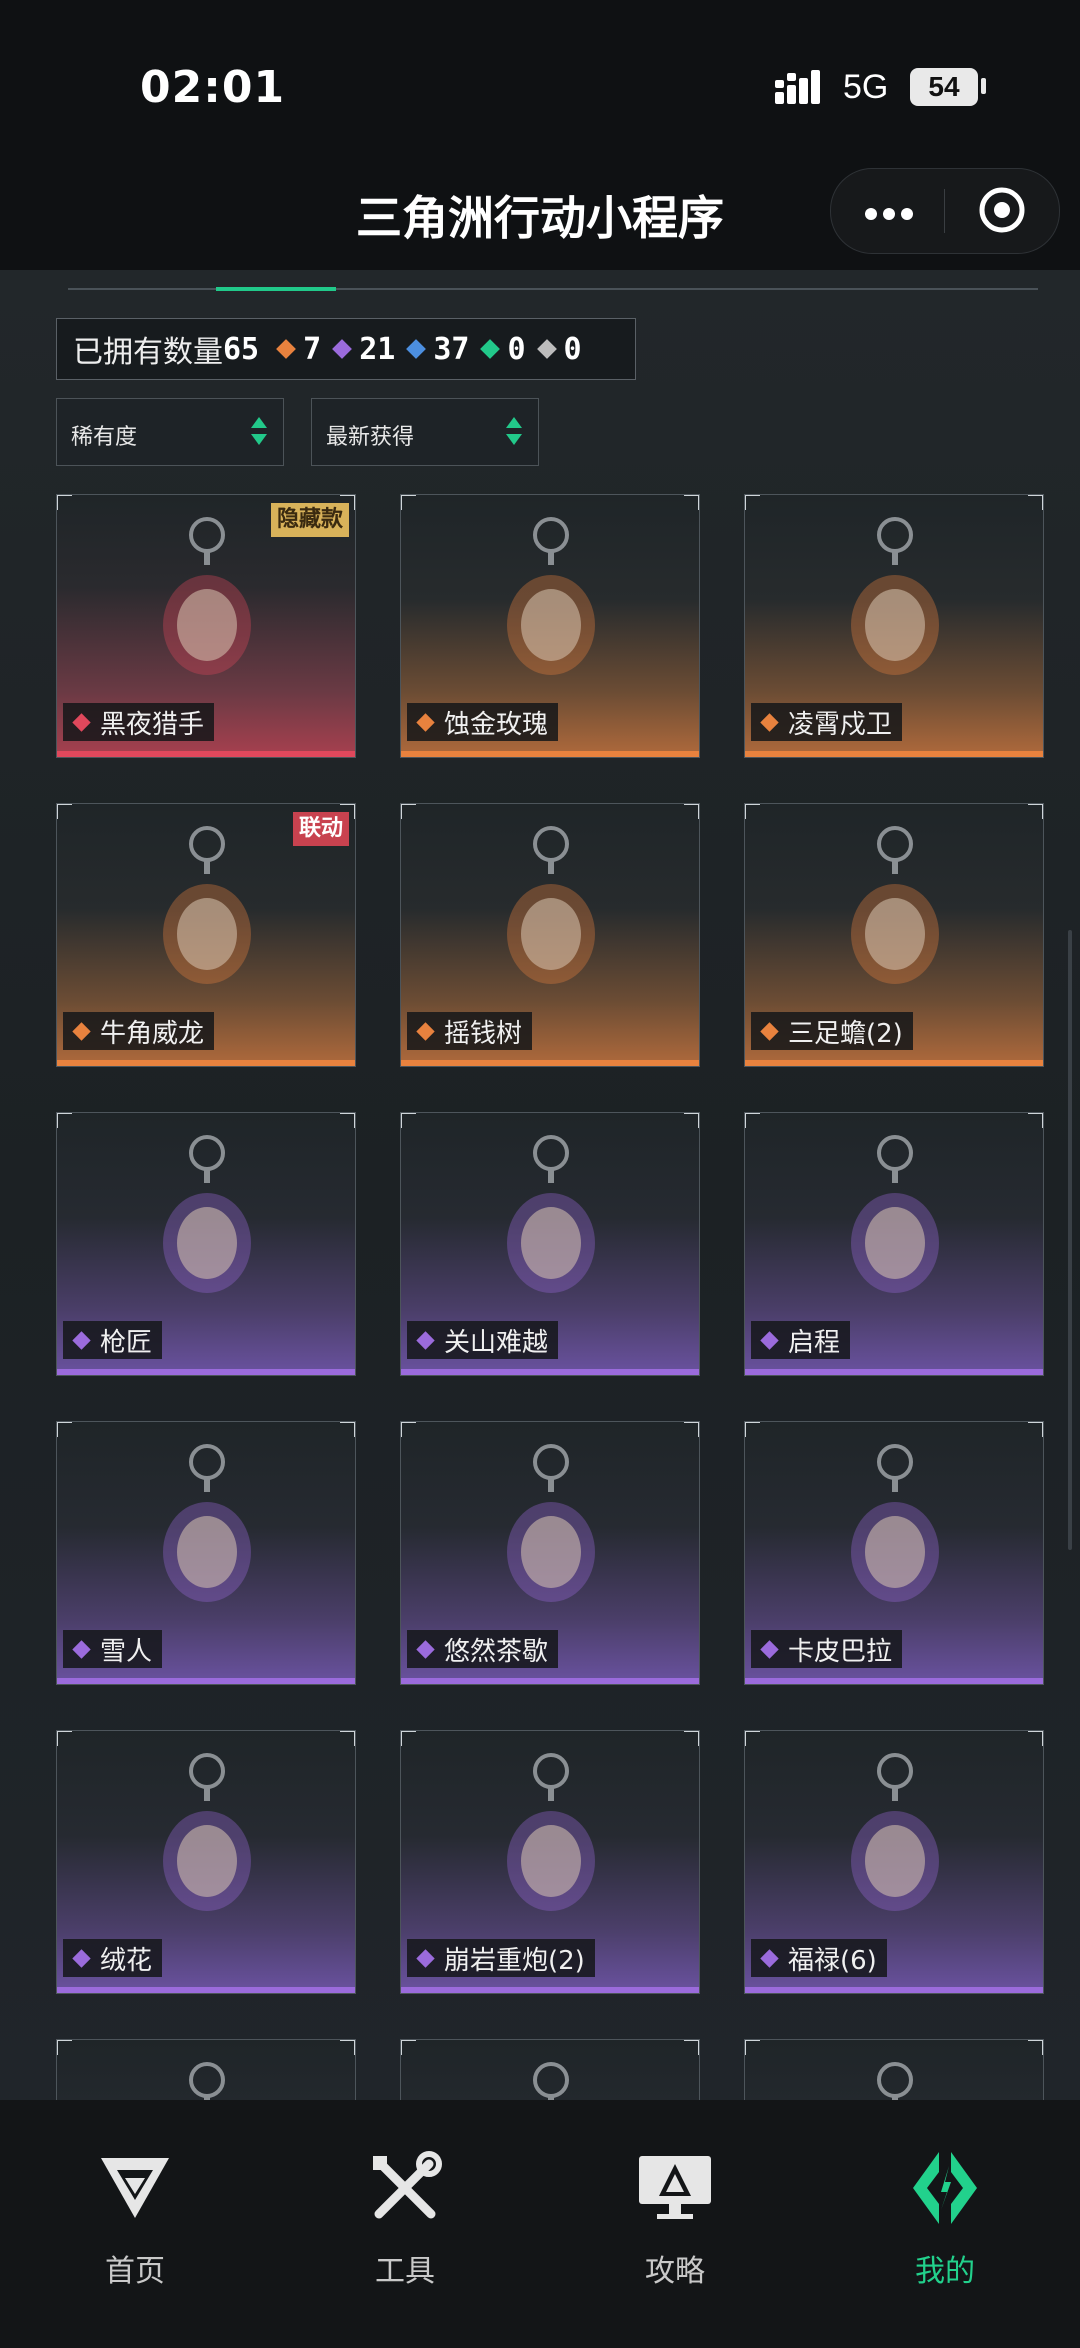 Image resolution: width=1080 pixels, height=2348 pixels. What do you see at coordinates (819, 1958) in the screenshot?
I see `item-name-tag: 福禄(6)` at bounding box center [819, 1958].